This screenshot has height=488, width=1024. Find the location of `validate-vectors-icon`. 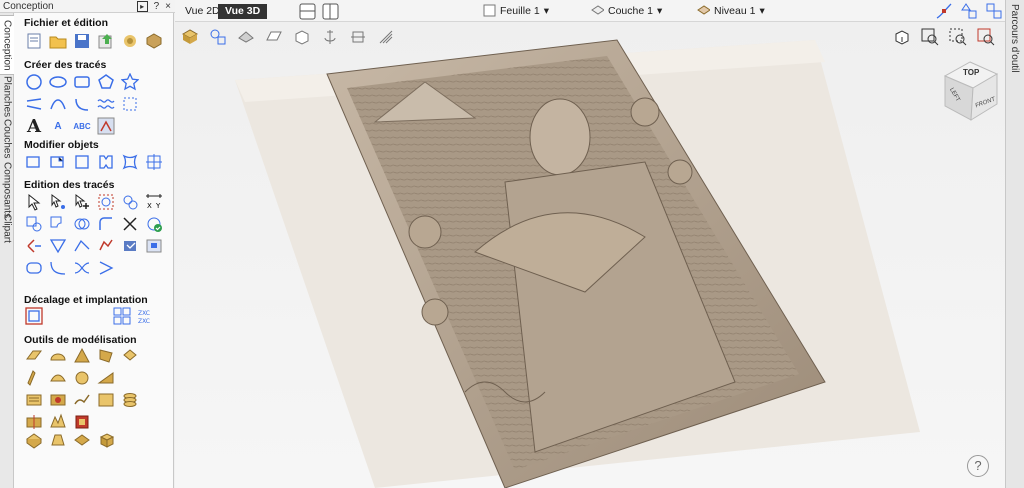

validate-vectors-icon is located at coordinates (154, 224).